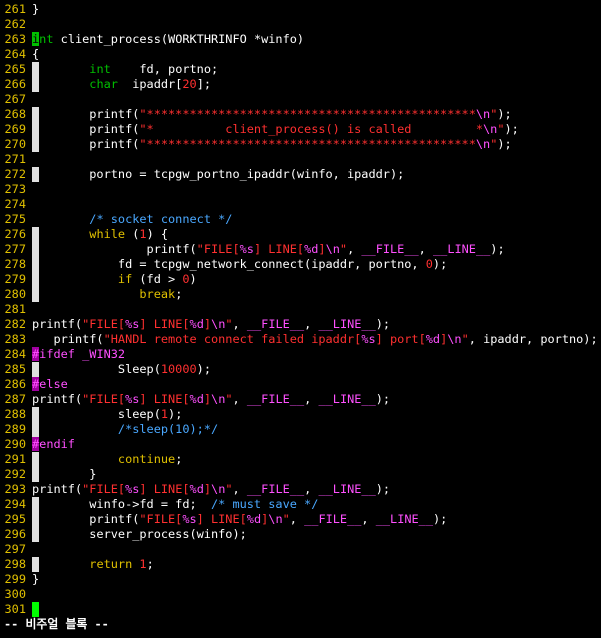  Describe the element at coordinates (300, 309) in the screenshot. I see `code-line: 281` at that location.